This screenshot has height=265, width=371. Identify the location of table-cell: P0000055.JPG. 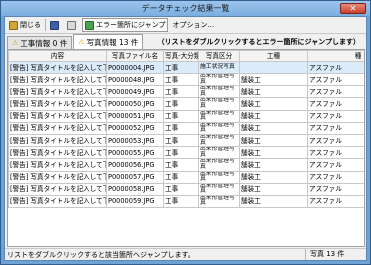
(135, 153).